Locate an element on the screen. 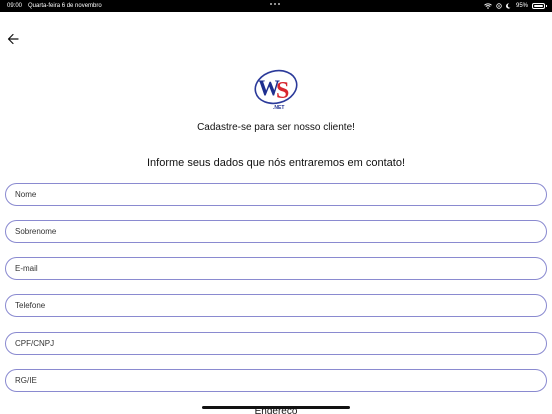 This screenshot has height=414, width=552. status-date: Quarta-feira 6 de novembro is located at coordinates (65, 6).